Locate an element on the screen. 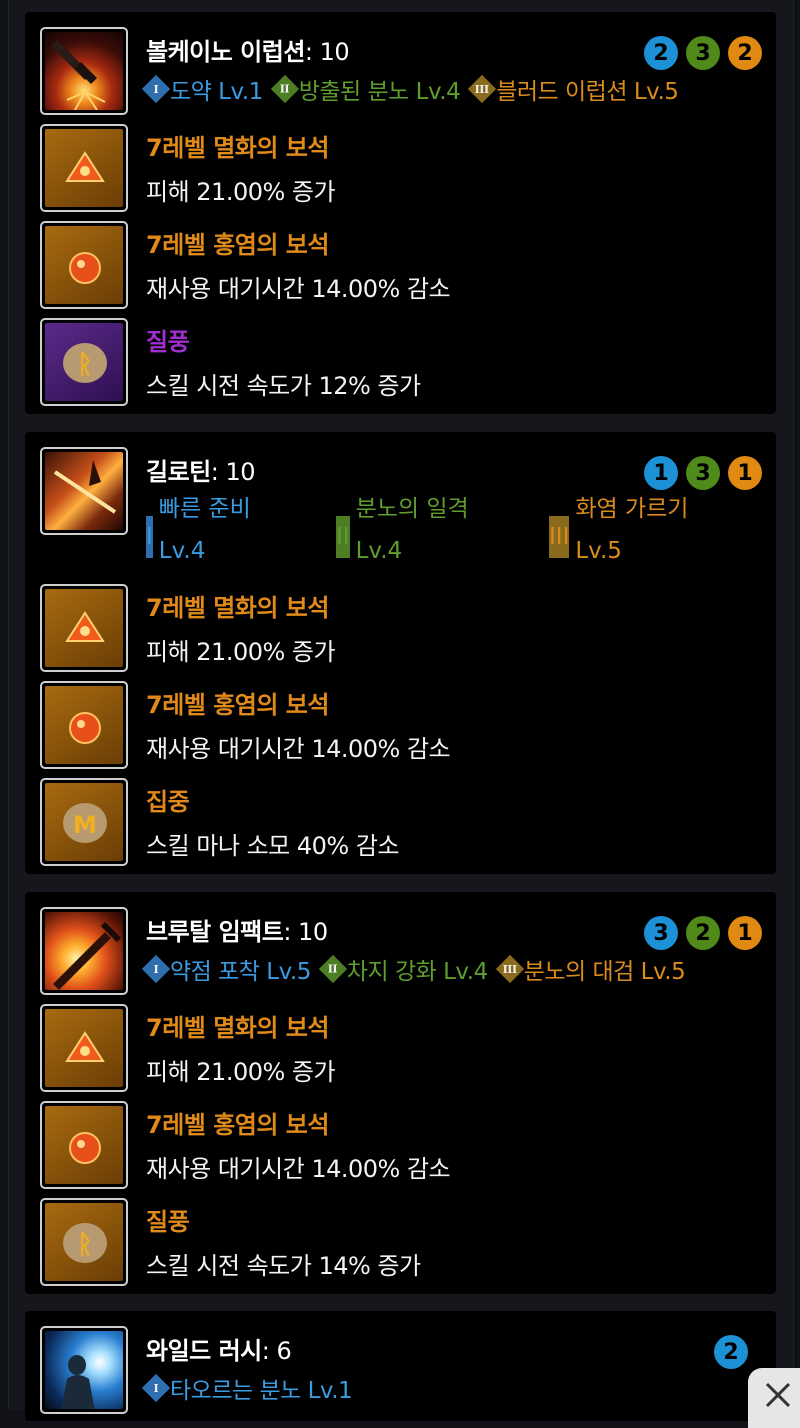 Image resolution: width=800 pixels, height=1428 pixels. skill-name: 길로틴: 10 is located at coordinates (201, 472).